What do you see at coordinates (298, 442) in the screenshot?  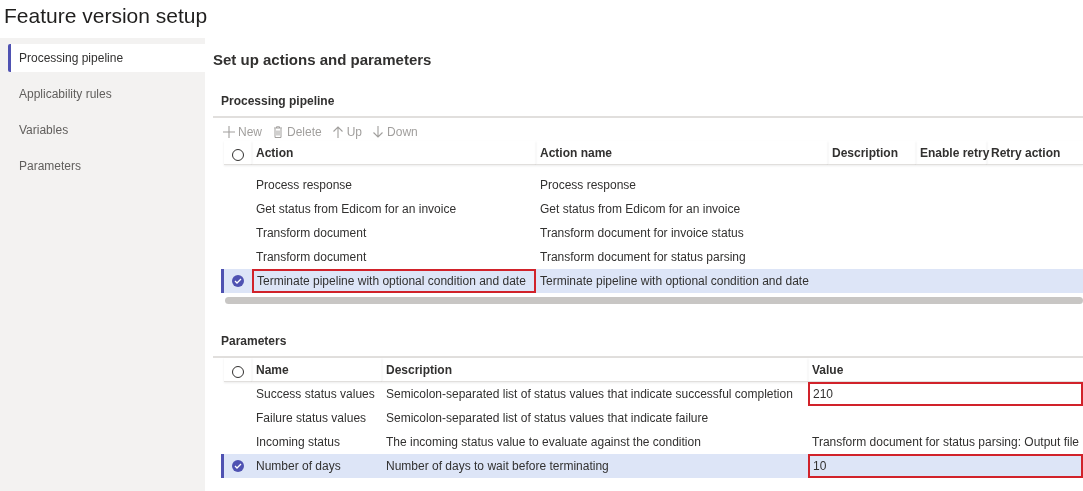 I see `table-cell-text: Incoming status` at bounding box center [298, 442].